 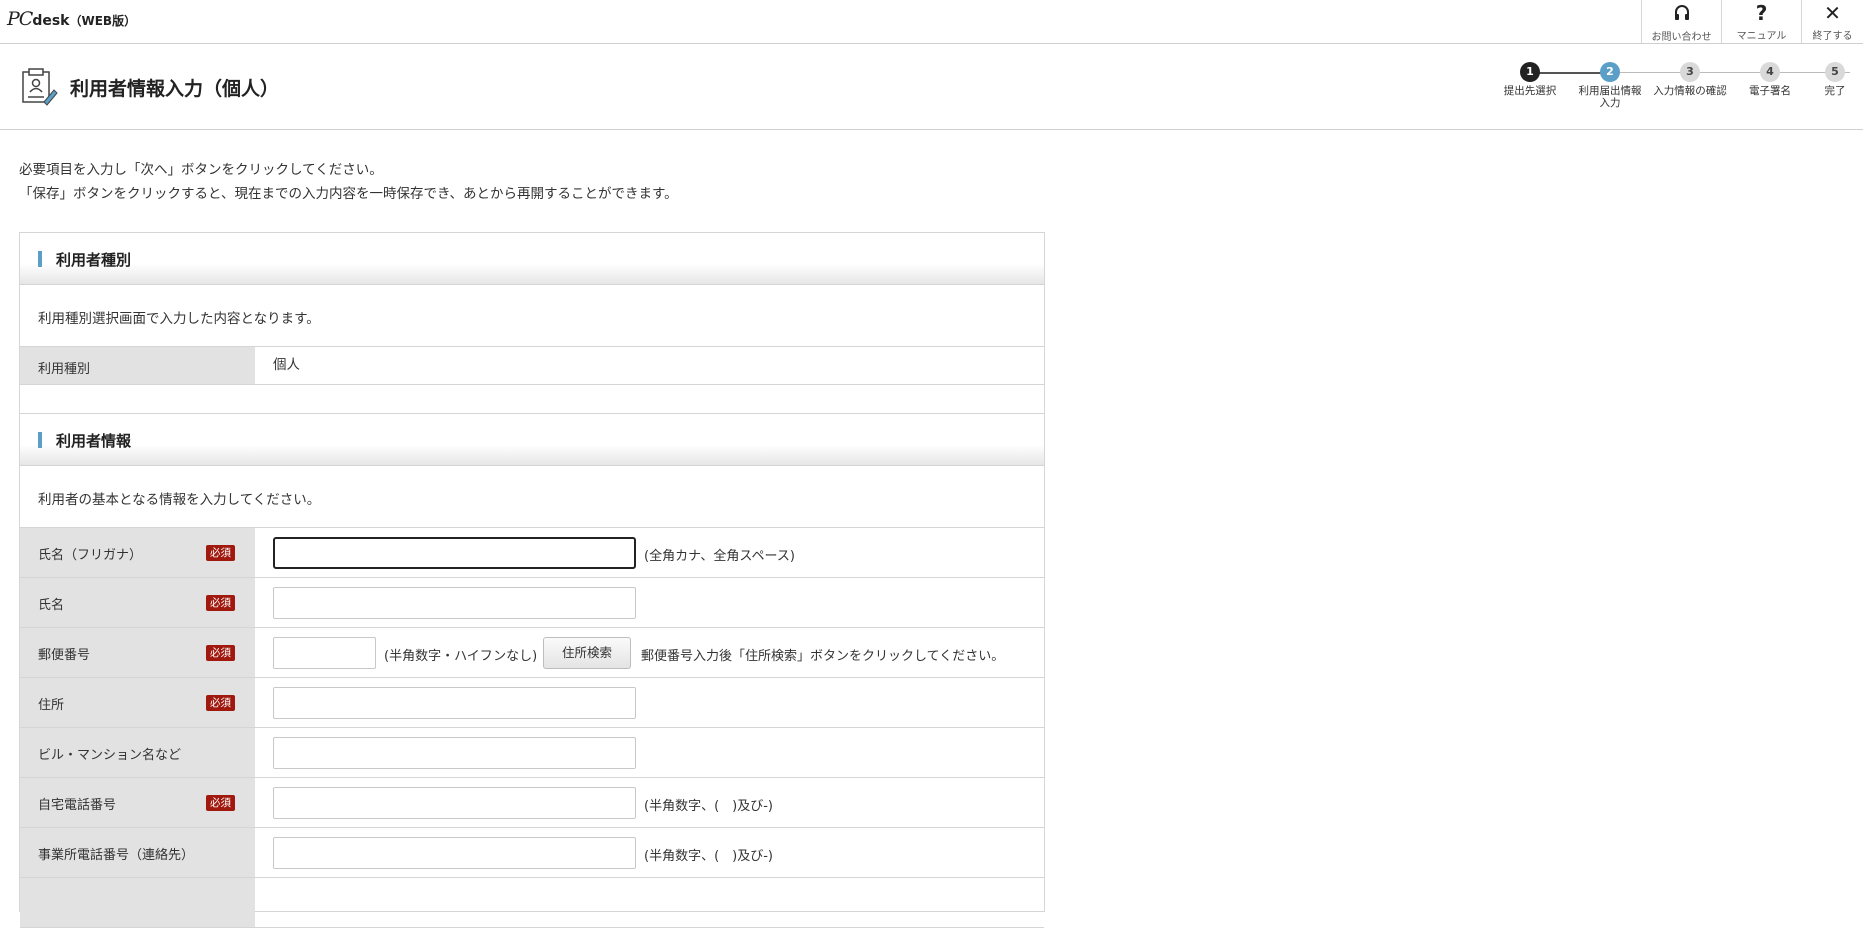 I want to click on section-description: 利用者の基本となる情報を入力してください。, so click(x=532, y=497).